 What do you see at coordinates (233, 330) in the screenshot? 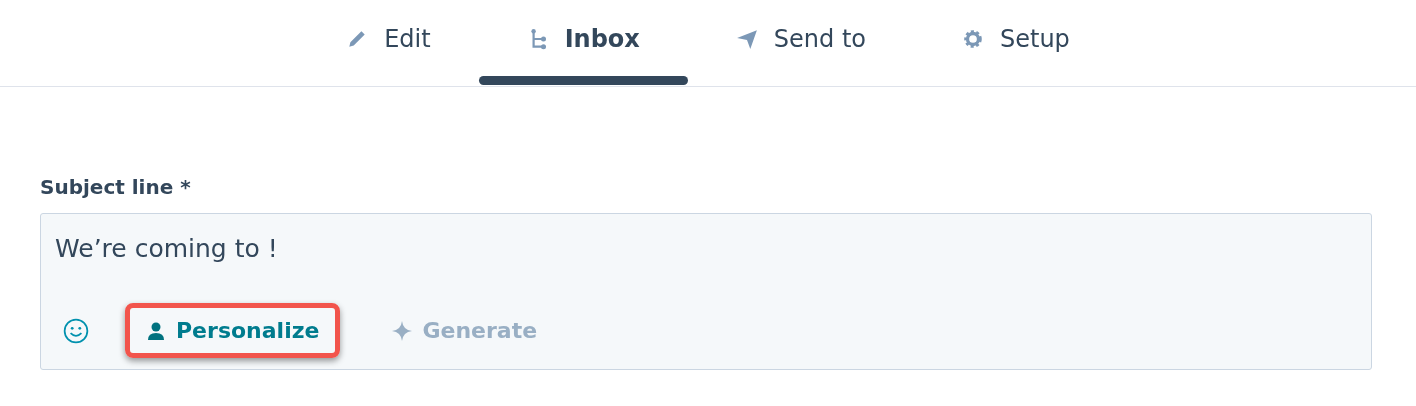
I see `personalize-button: Personalize` at bounding box center [233, 330].